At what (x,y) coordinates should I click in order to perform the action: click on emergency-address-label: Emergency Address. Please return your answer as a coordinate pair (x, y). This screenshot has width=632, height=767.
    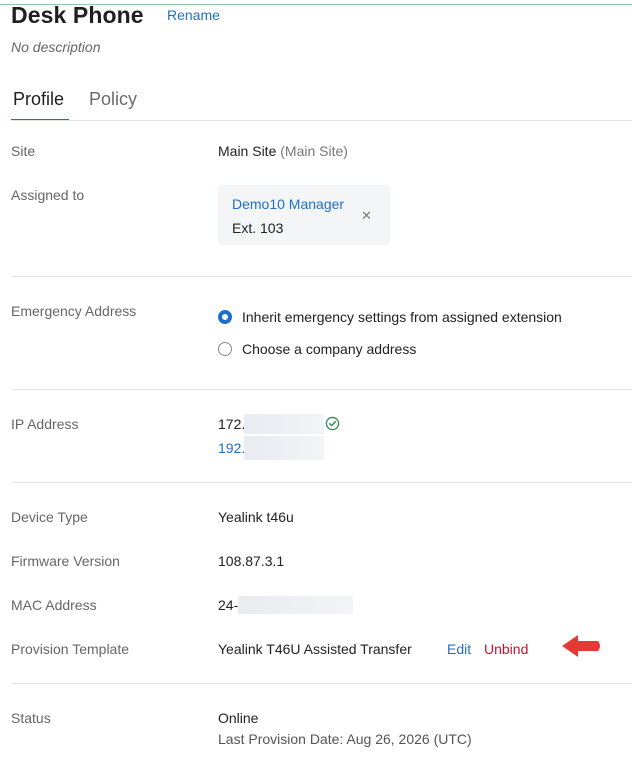
    Looking at the image, I should click on (74, 311).